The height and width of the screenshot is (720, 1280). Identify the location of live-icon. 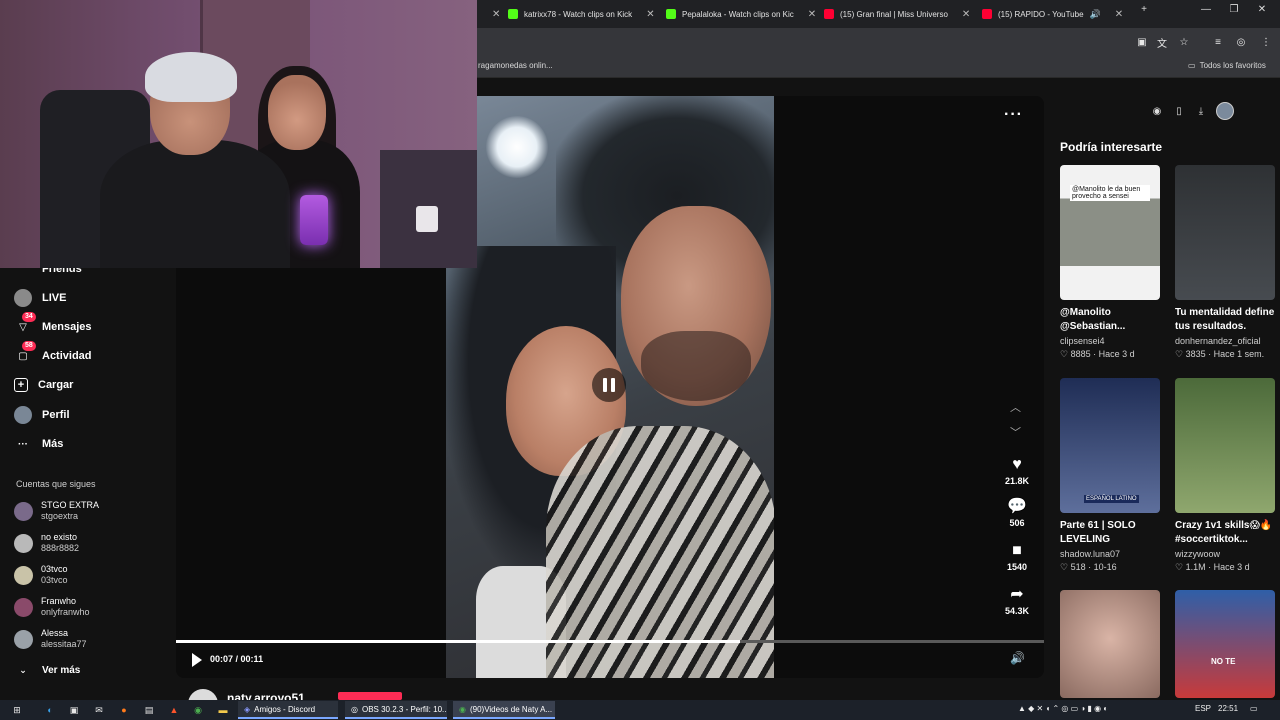
(23, 298).